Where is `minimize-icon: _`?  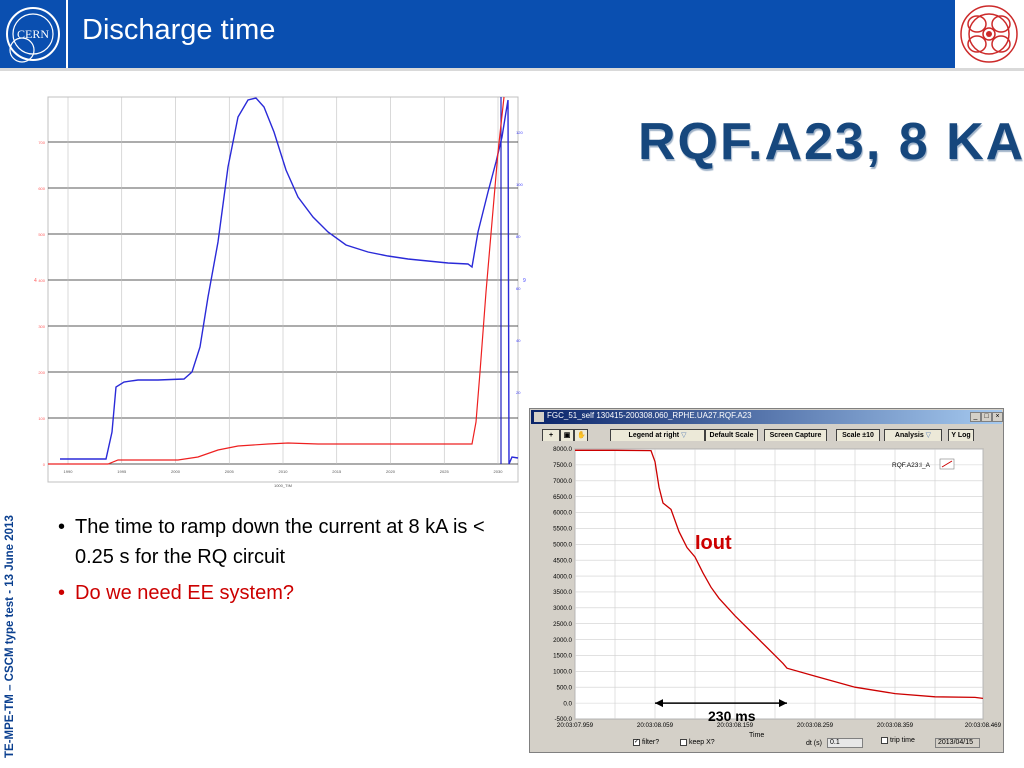 minimize-icon: _ is located at coordinates (975, 417).